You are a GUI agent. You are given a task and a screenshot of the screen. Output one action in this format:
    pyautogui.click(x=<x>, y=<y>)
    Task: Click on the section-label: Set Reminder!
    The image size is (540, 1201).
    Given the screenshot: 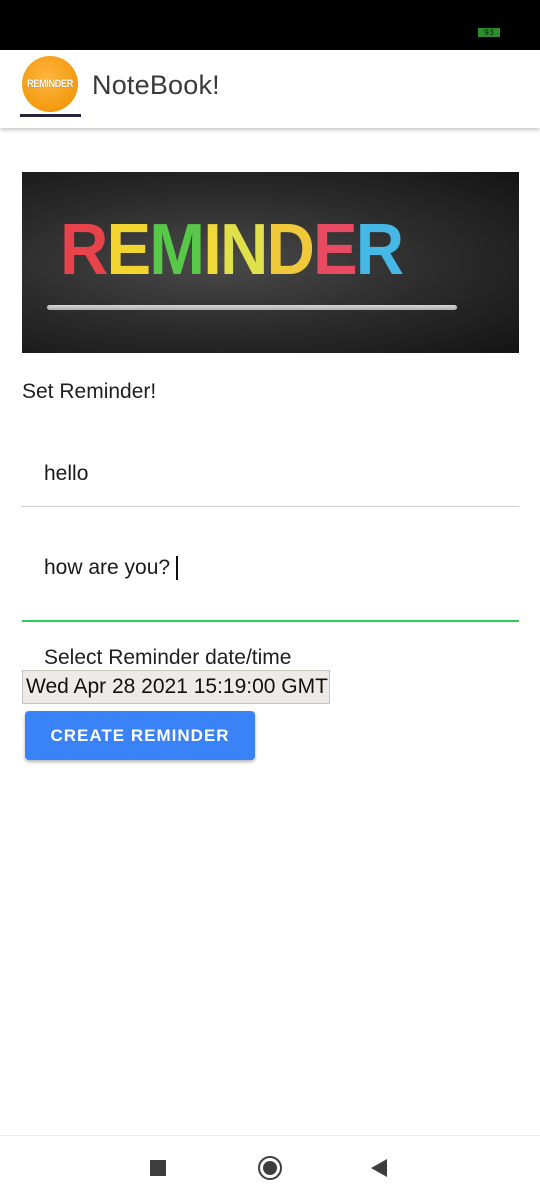 What is the action you would take?
    pyautogui.click(x=89, y=391)
    